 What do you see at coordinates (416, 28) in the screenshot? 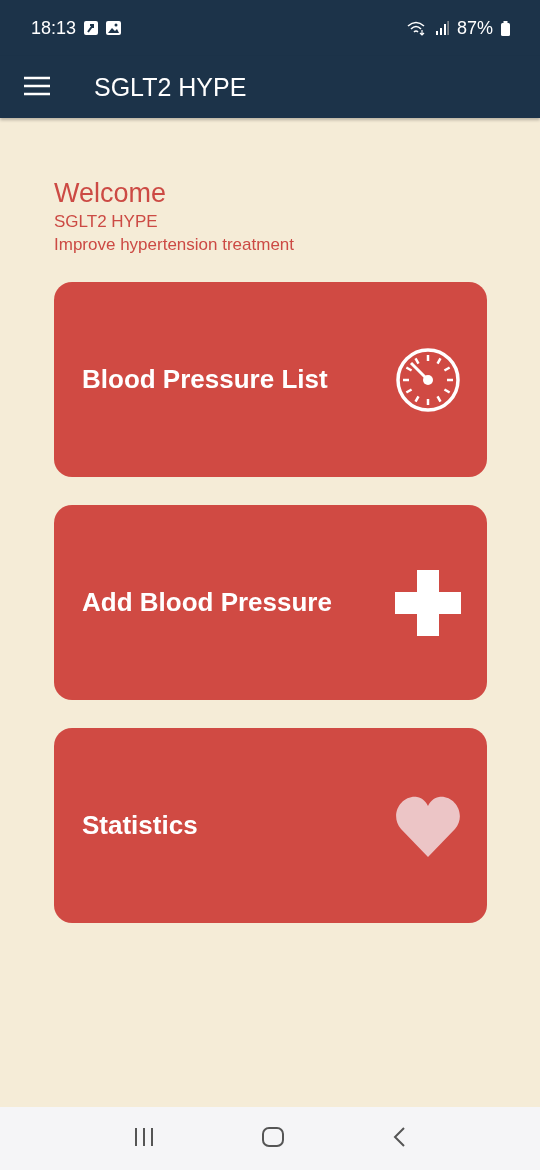
I see `wifi-icon` at bounding box center [416, 28].